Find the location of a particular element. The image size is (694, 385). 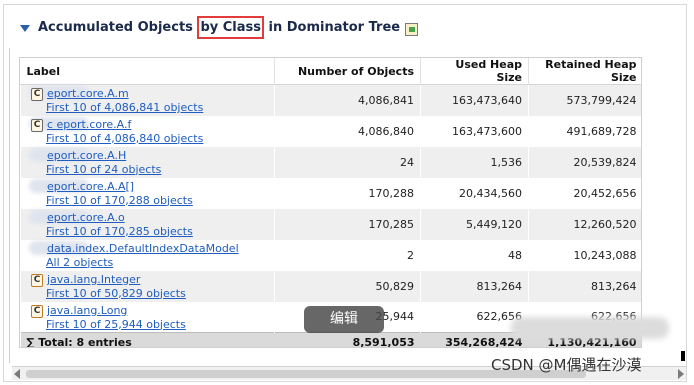

objects-link: First 10 of 25,944 objects is located at coordinates (116, 324).